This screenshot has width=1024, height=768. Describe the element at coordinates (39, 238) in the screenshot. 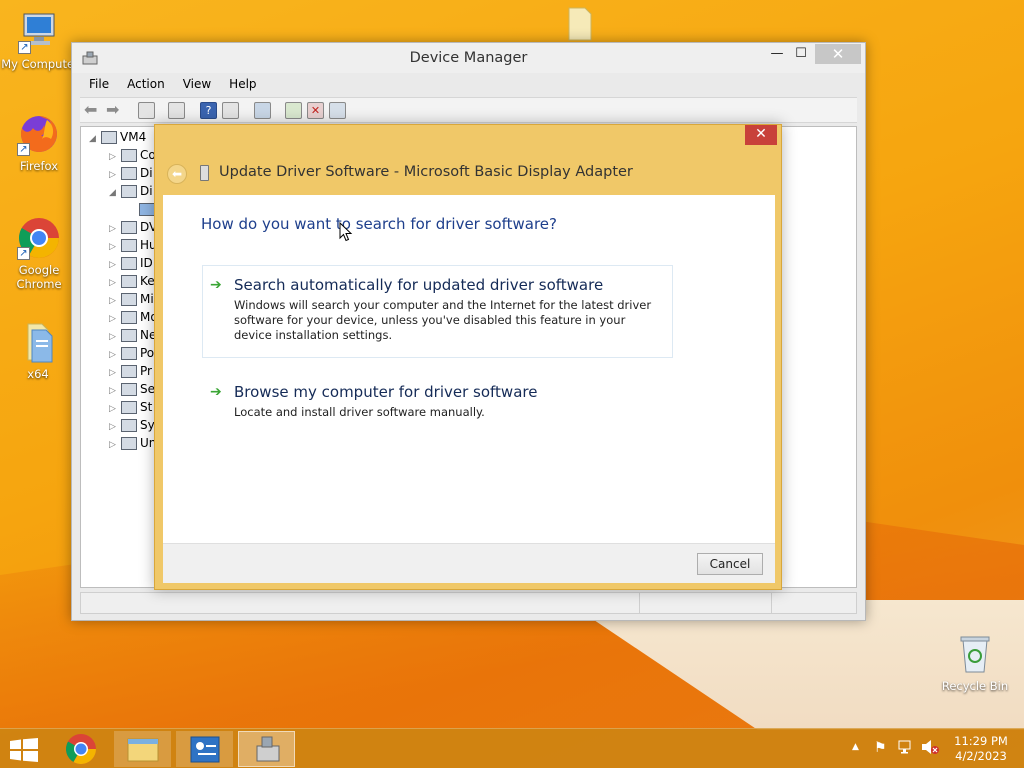

I see `chrome-icon: ↗` at that location.